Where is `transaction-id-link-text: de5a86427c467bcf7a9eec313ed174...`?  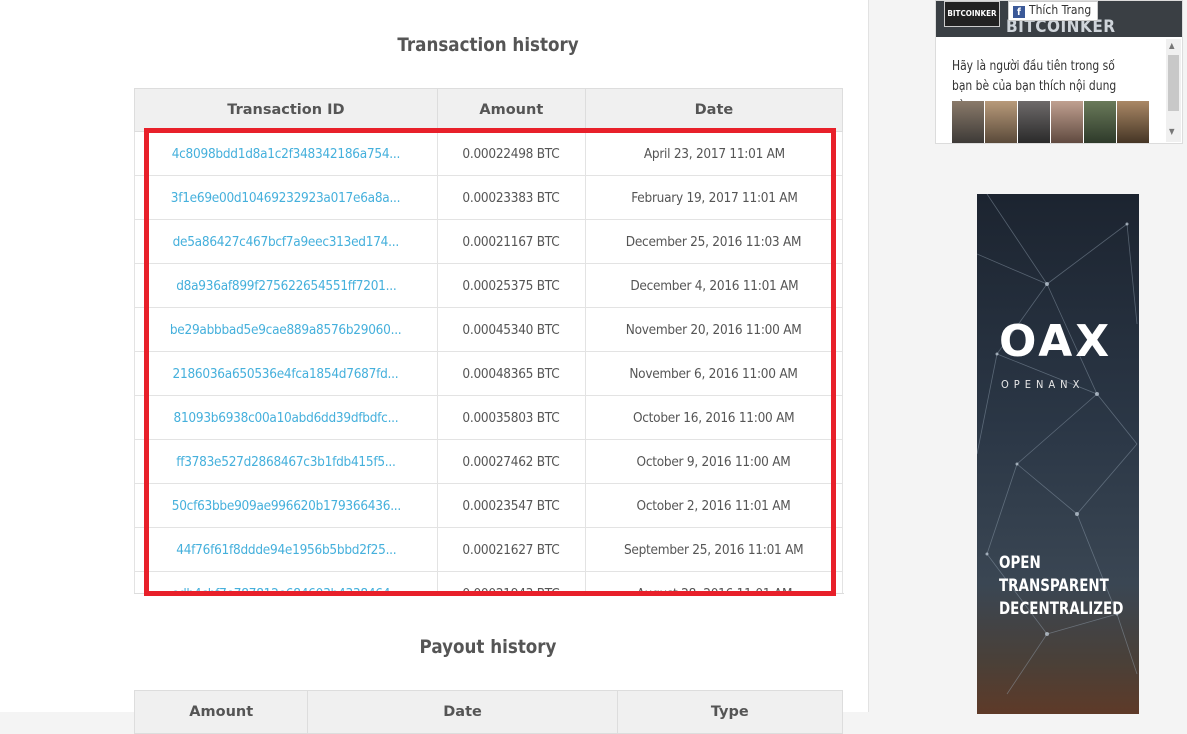
transaction-id-link-text: de5a86427c467bcf7a9eec313ed174... is located at coordinates (286, 242).